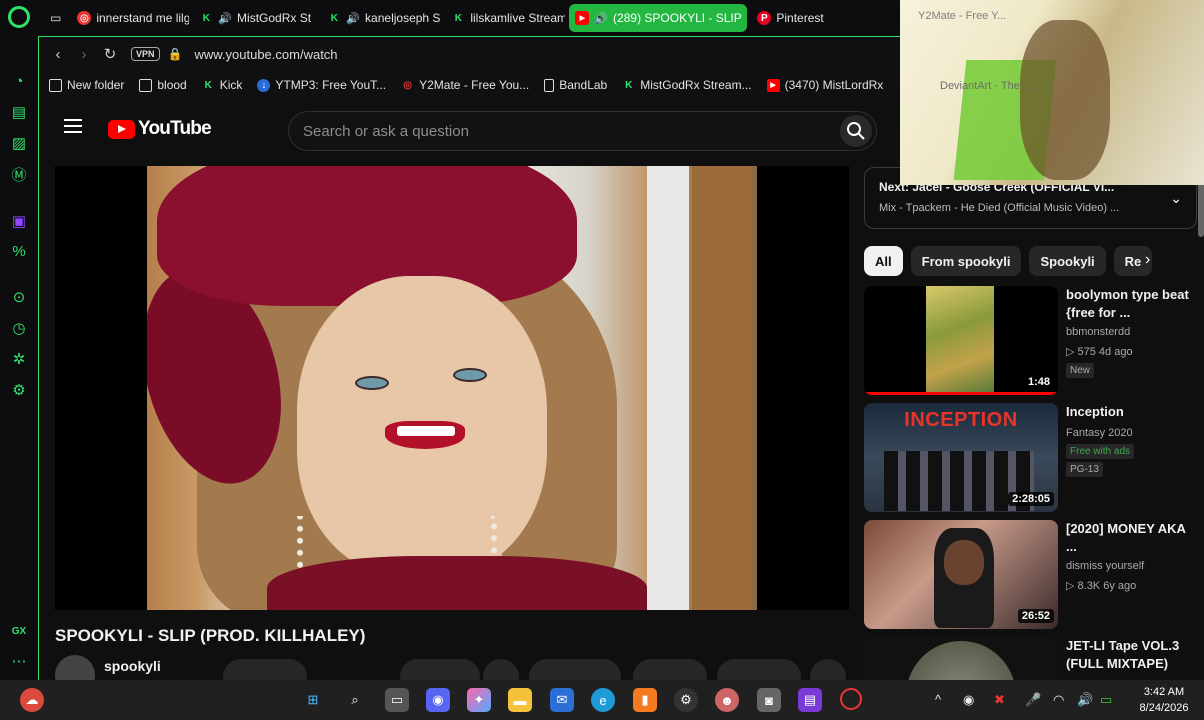 This screenshot has width=1204, height=720. What do you see at coordinates (851, 699) in the screenshot?
I see `opera-gx-taskbar-icon` at bounding box center [851, 699].